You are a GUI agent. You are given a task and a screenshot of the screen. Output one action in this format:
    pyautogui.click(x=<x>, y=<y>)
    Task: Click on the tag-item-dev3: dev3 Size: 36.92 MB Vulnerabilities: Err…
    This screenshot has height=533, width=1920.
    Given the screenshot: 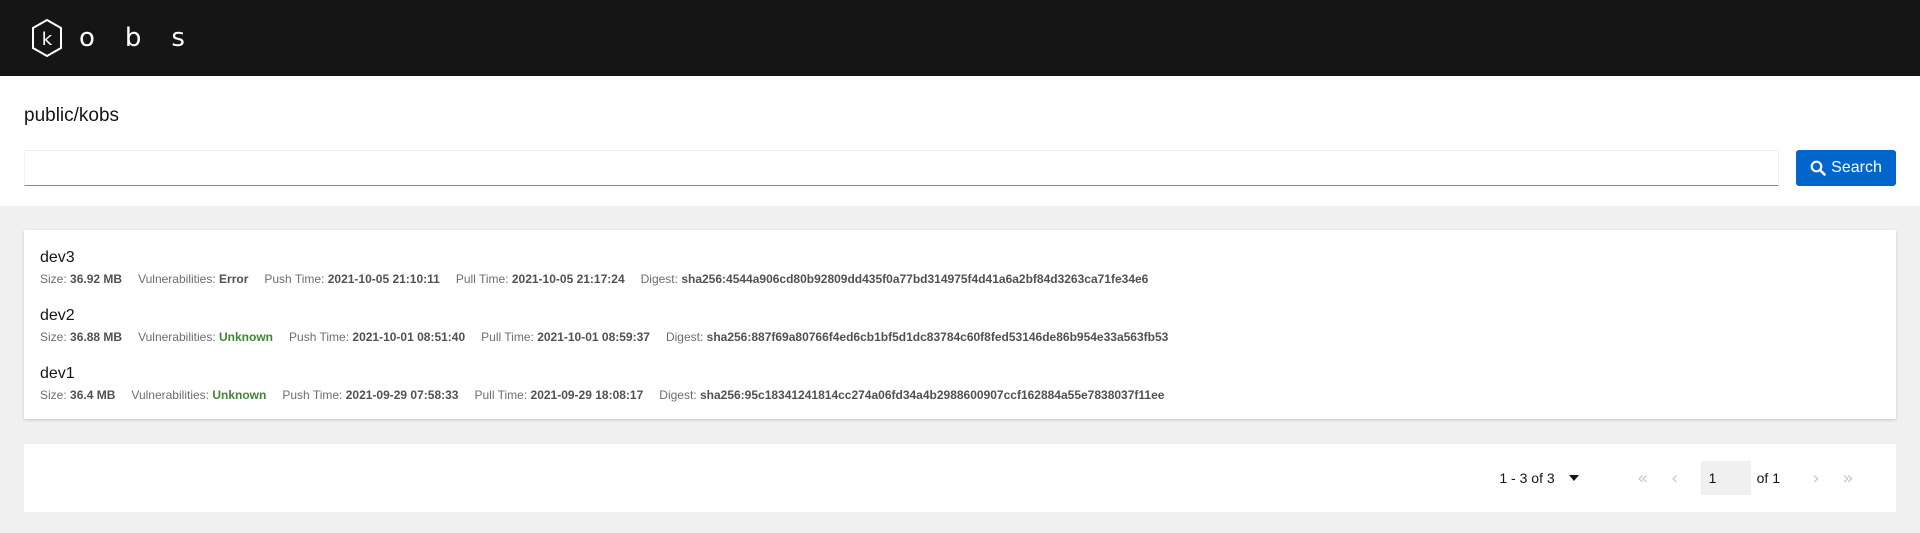 What is the action you would take?
    pyautogui.click(x=960, y=277)
    